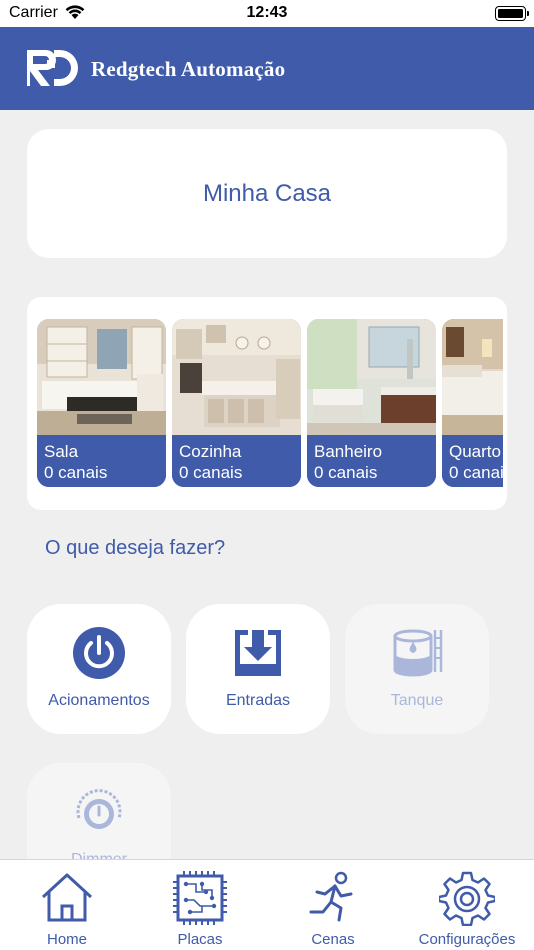 The image size is (534, 950). I want to click on room-label: Sala 0 canais, so click(101, 461).